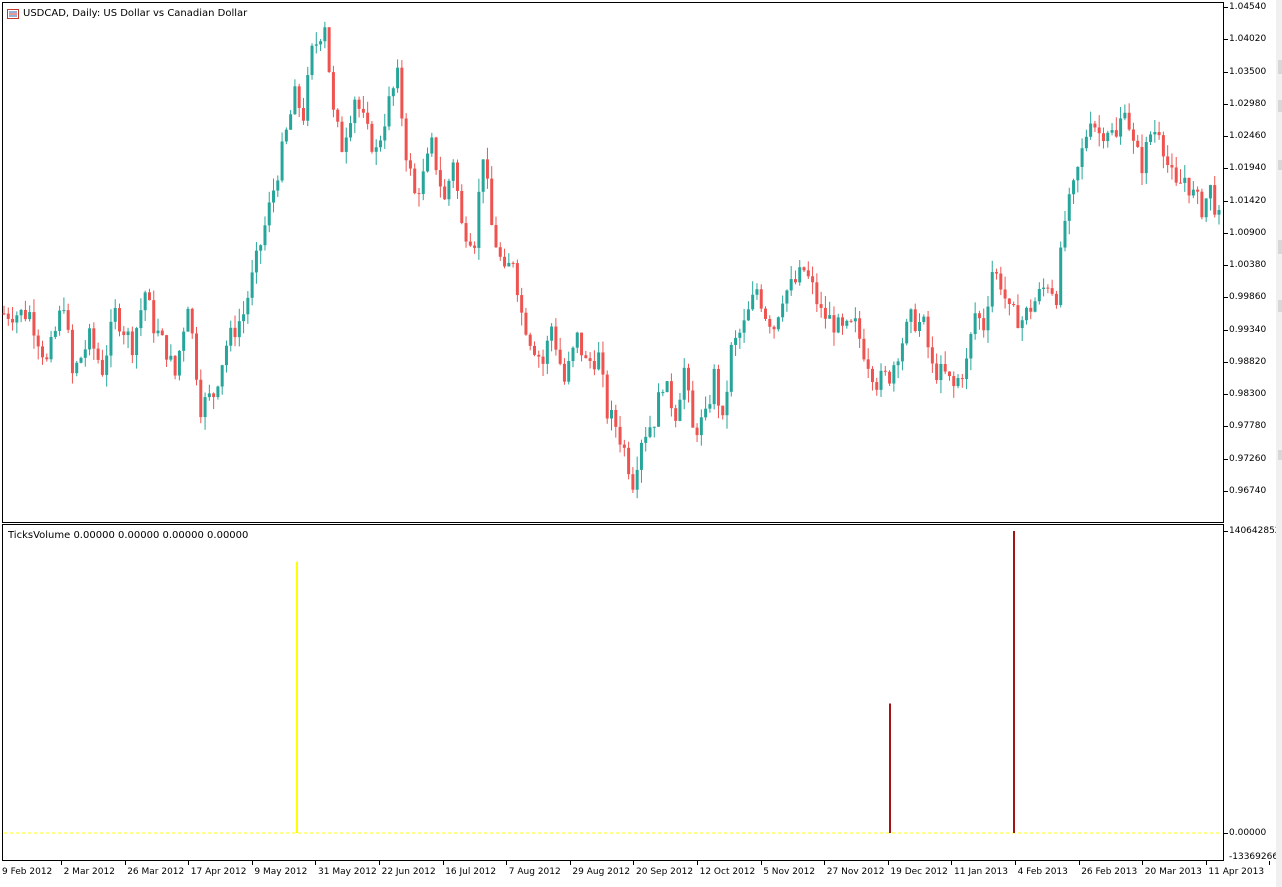  I want to click on time-tick-label: 9 May 2012, so click(281, 872).